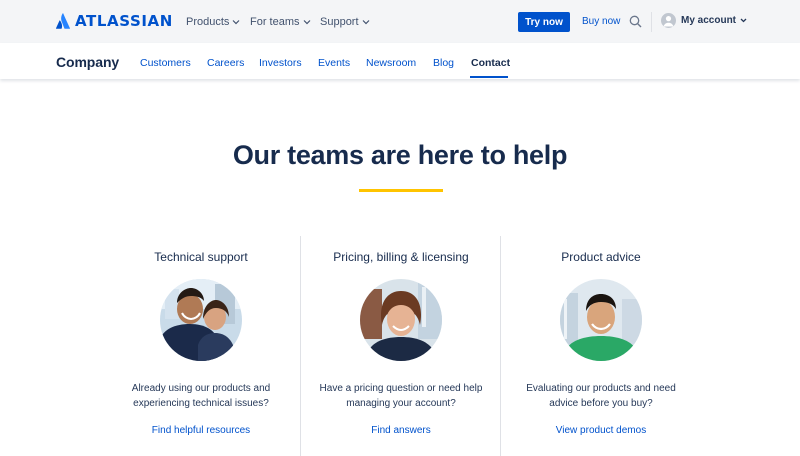  Describe the element at coordinates (400, 155) in the screenshot. I see `page-title: Our teams are here to help` at that location.